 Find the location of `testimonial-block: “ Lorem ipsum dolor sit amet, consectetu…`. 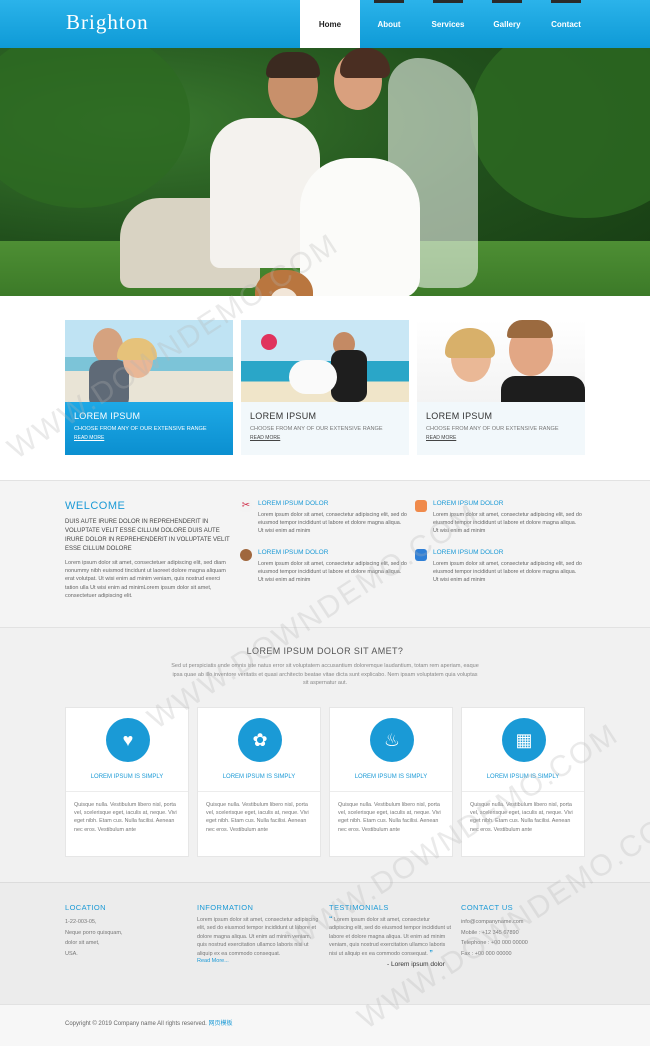

testimonial-block: “ Lorem ipsum dolor sit amet, consectetu… is located at coordinates (391, 937).